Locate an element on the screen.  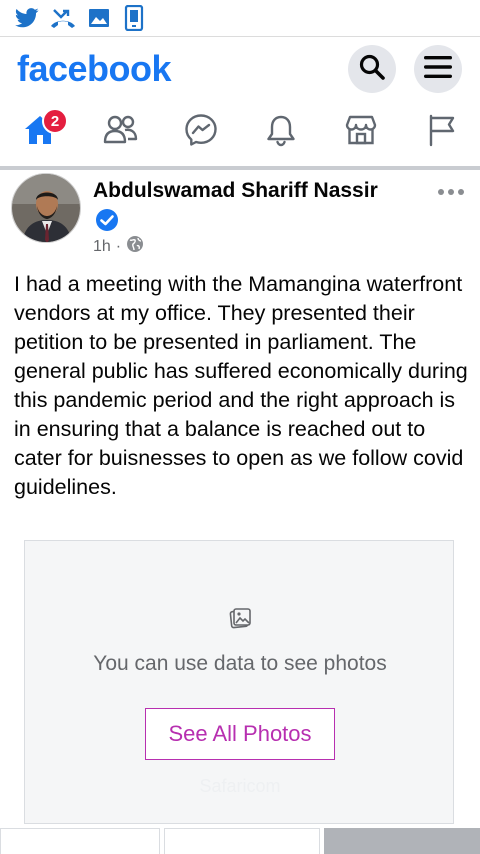
tab-notifications is located at coordinates (281, 132).